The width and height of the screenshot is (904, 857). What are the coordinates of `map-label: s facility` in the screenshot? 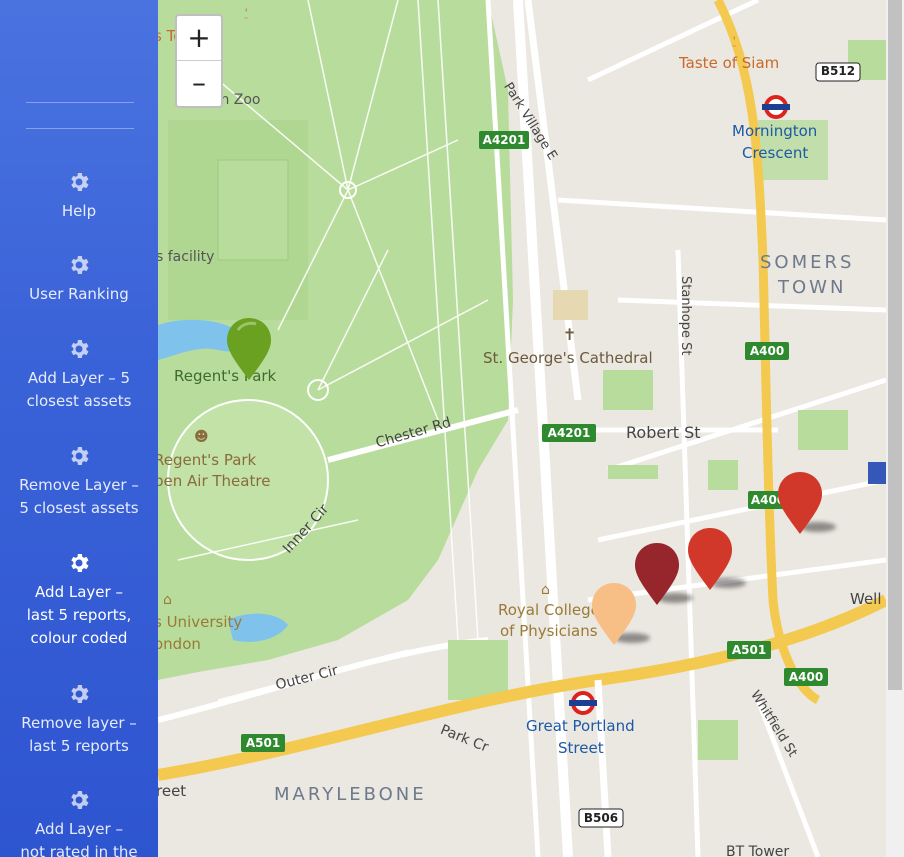 It's located at (186, 257).